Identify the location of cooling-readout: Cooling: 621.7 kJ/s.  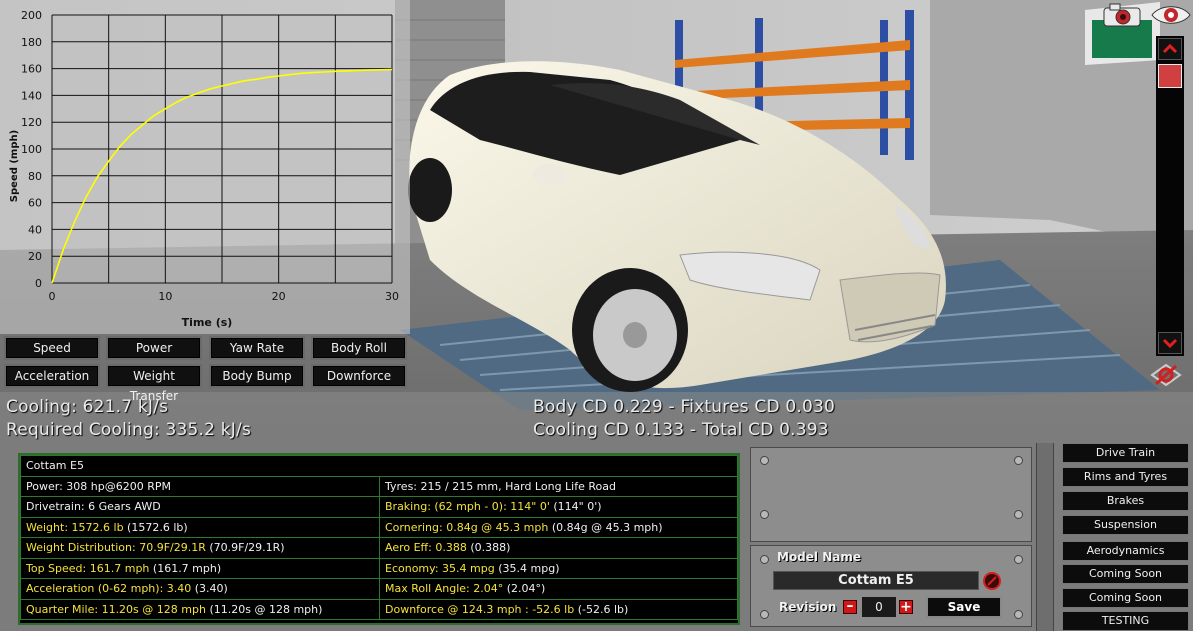
(87, 407).